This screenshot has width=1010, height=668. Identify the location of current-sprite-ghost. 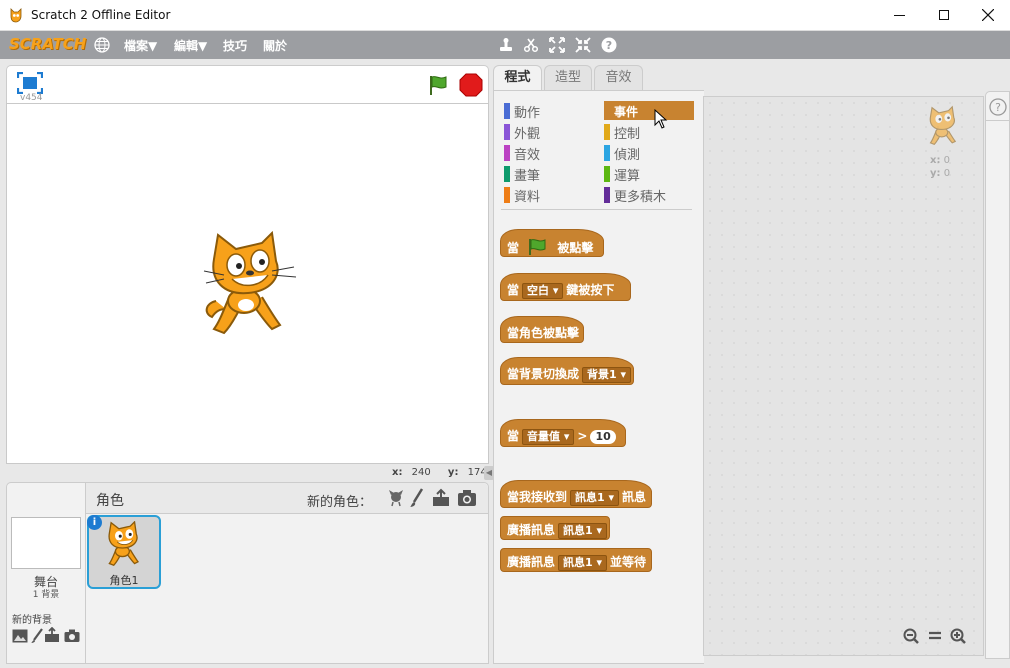
(943, 125).